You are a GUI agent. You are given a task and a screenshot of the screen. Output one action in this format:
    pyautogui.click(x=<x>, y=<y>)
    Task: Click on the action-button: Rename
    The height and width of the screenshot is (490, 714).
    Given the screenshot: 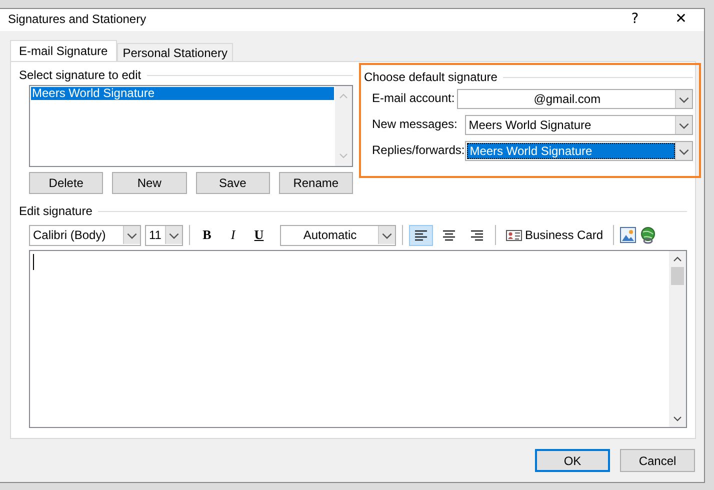 What is the action you would take?
    pyautogui.click(x=315, y=183)
    